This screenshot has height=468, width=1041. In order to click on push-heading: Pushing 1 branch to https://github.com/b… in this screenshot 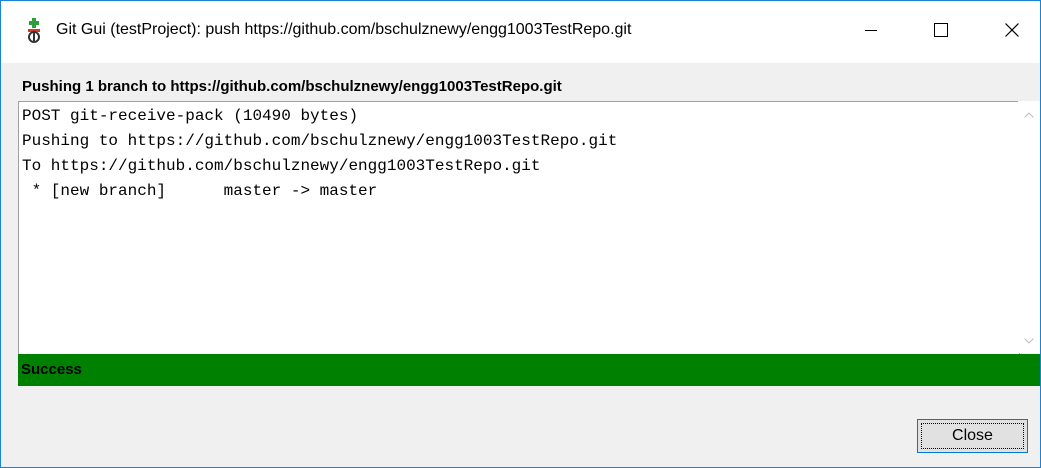, I will do `click(292, 86)`.